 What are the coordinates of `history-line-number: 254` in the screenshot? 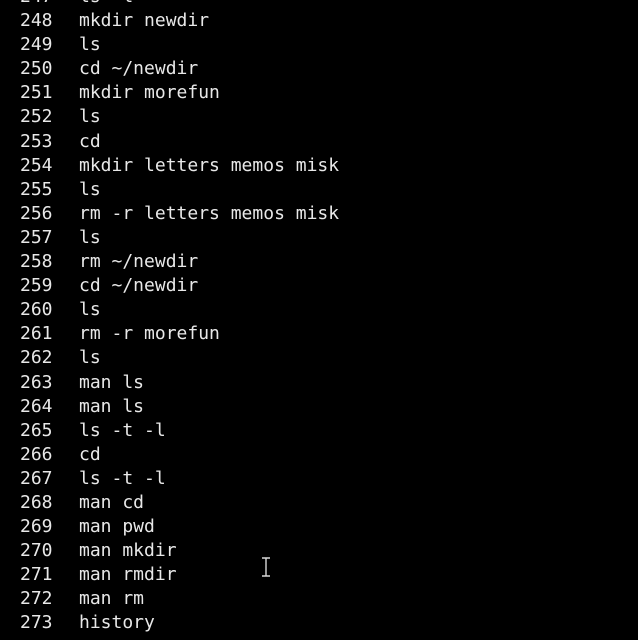 It's located at (36, 165).